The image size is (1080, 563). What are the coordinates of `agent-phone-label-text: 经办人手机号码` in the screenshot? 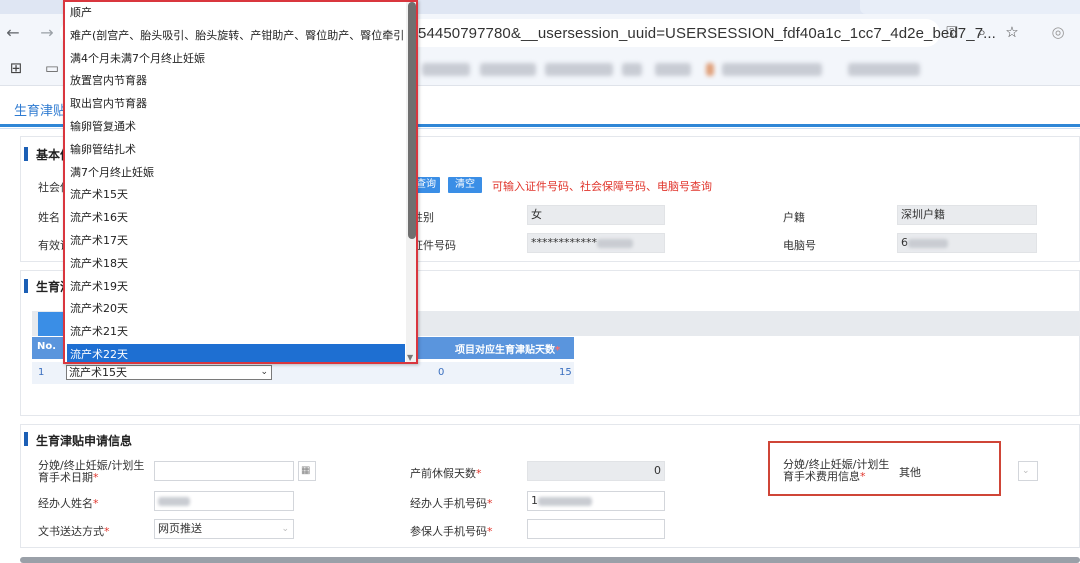 It's located at (448, 503).